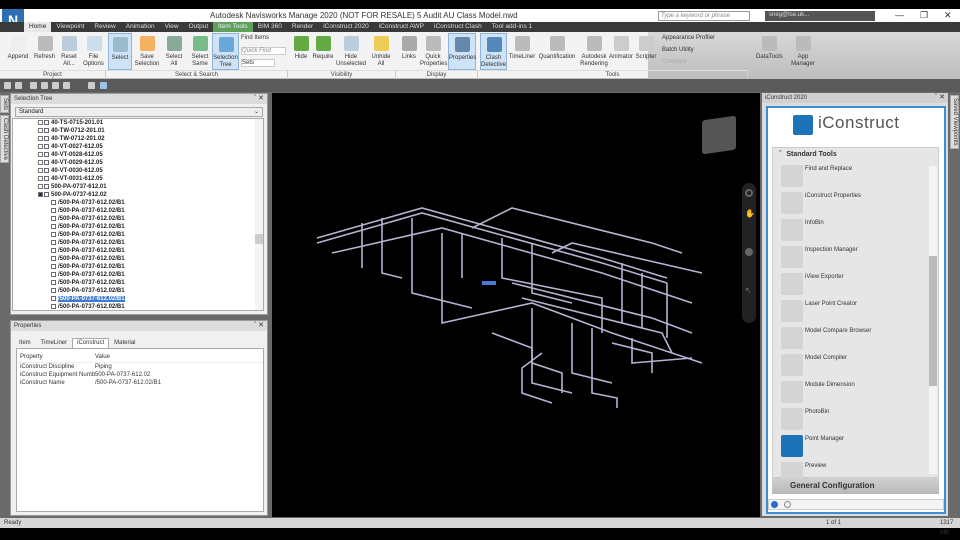 The width and height of the screenshot is (960, 540). I want to click on column-header-value: Value, so click(102, 357).